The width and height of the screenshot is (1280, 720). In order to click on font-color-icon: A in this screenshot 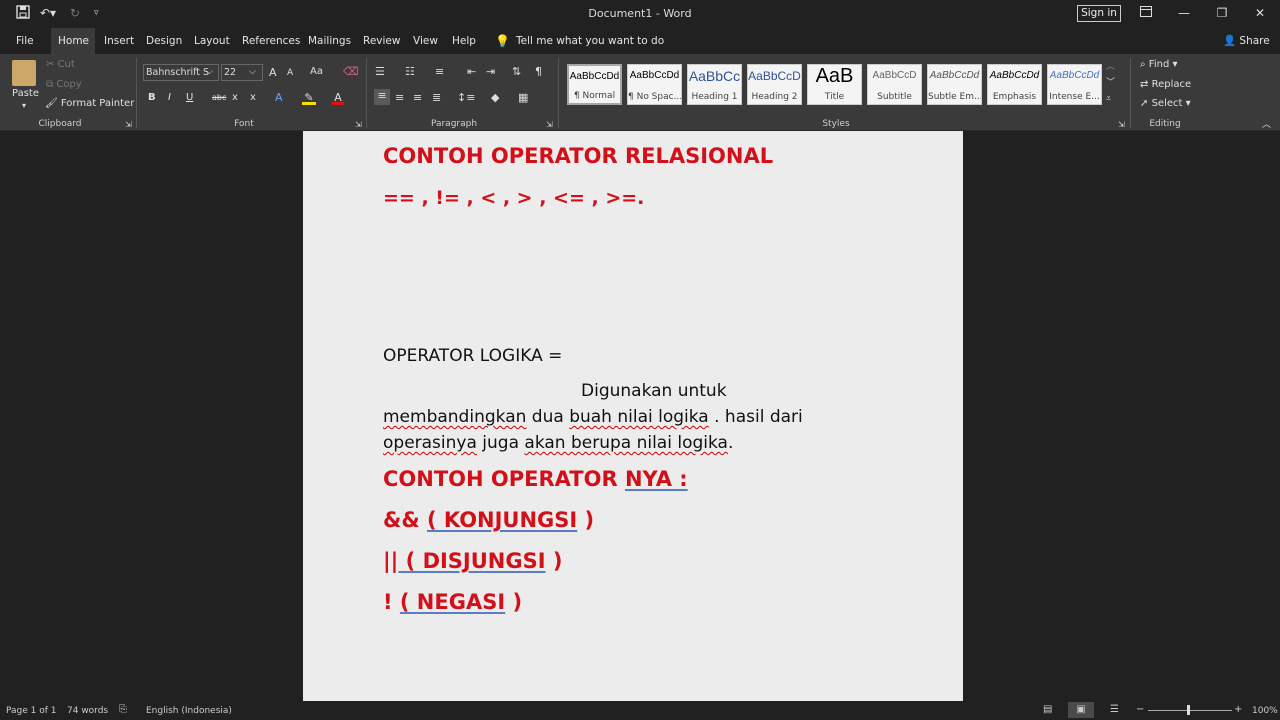, I will do `click(338, 98)`.